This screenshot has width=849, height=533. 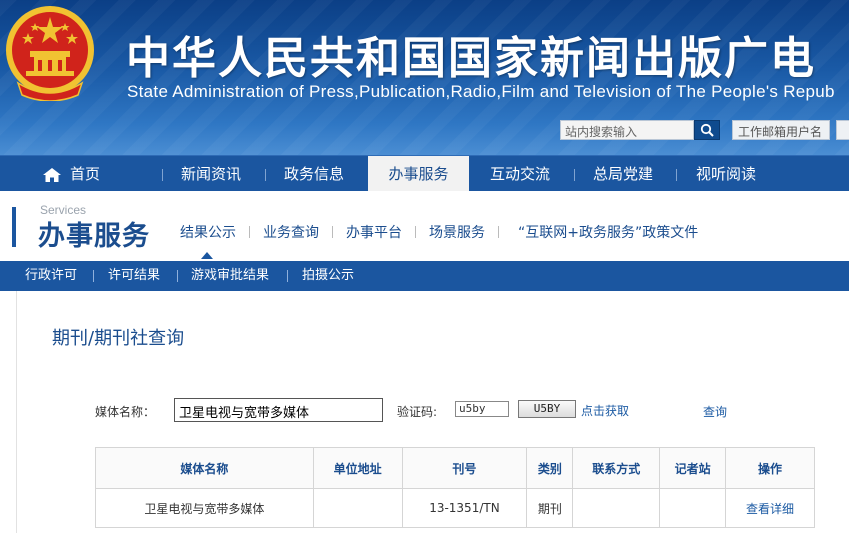 What do you see at coordinates (464, 468) in the screenshot?
I see `column-header: 刊号` at bounding box center [464, 468].